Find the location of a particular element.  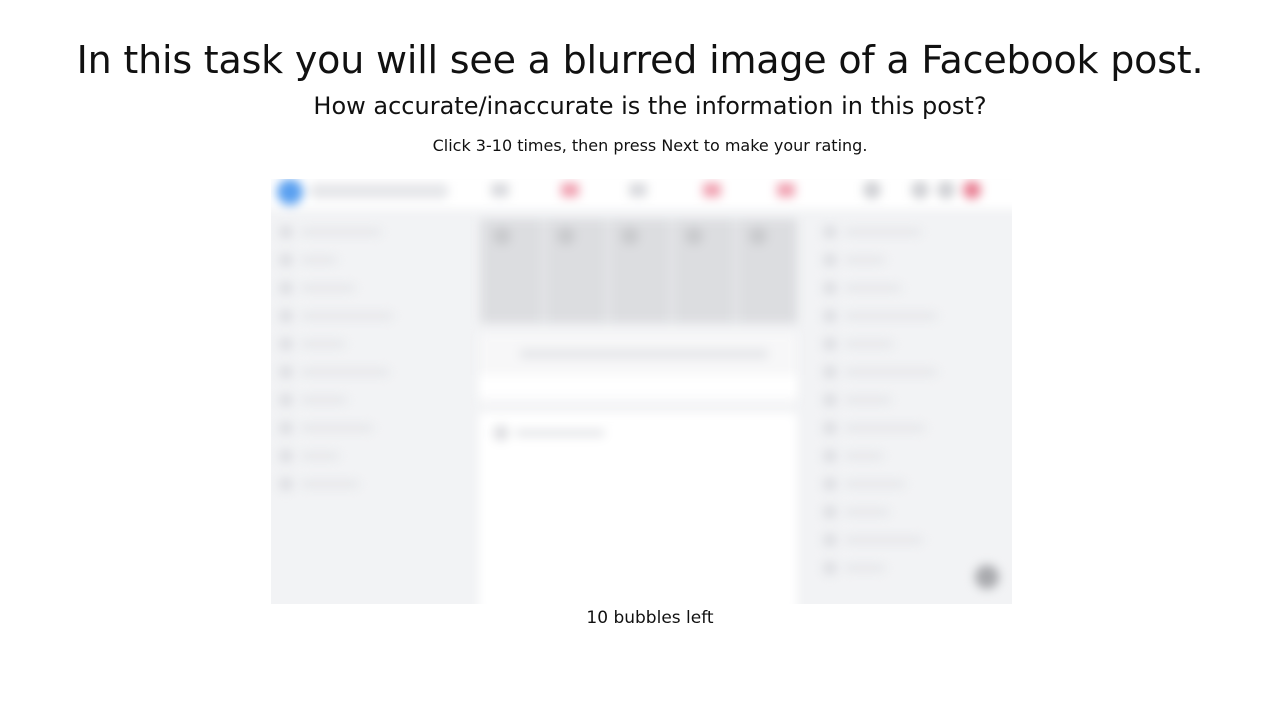

marketplace-tab-icon is located at coordinates (638, 190).